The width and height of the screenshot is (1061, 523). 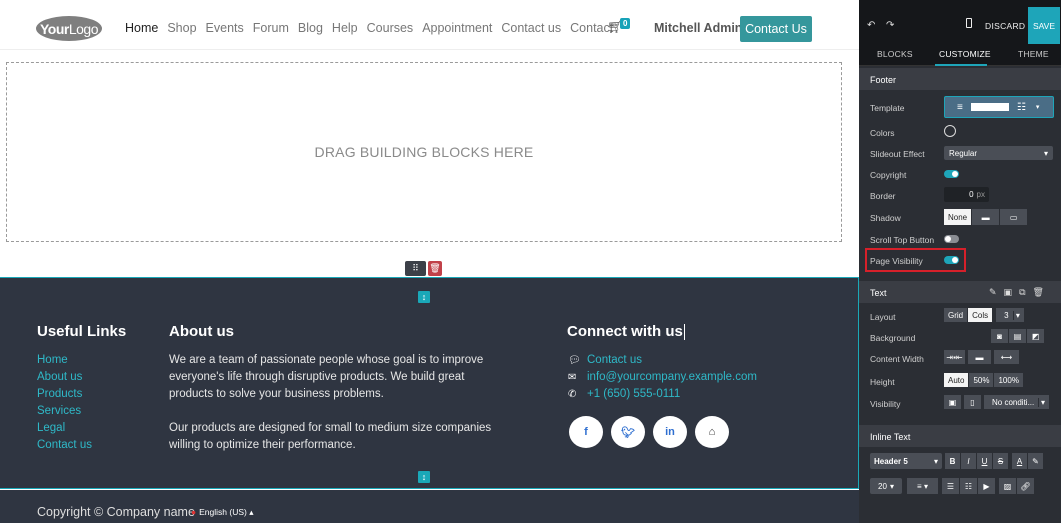 What do you see at coordinates (969, 23) in the screenshot?
I see `mobile-preview-icon` at bounding box center [969, 23].